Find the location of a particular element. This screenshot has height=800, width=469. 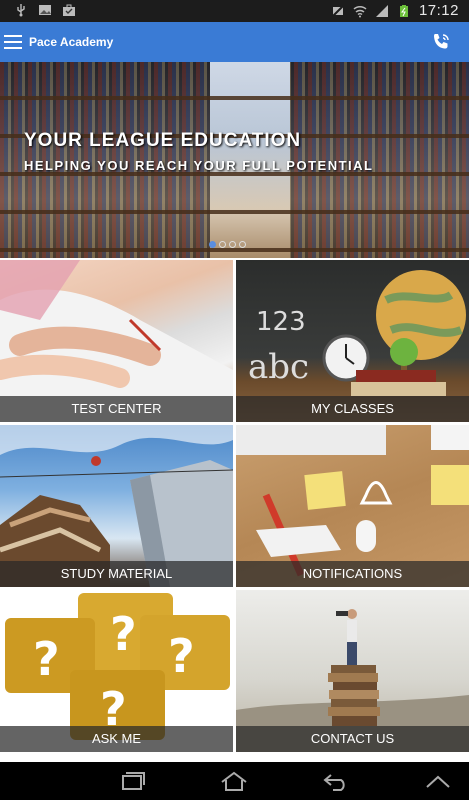

back-icon is located at coordinates (336, 781).